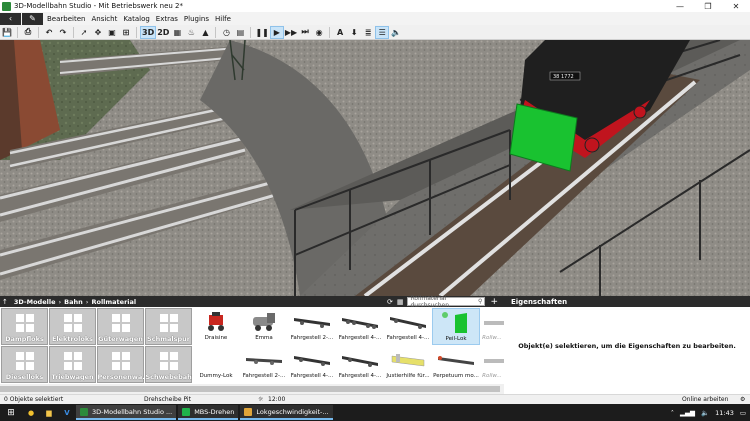  What do you see at coordinates (261, 32) in the screenshot?
I see `pause-button: ❚❚` at bounding box center [261, 32].